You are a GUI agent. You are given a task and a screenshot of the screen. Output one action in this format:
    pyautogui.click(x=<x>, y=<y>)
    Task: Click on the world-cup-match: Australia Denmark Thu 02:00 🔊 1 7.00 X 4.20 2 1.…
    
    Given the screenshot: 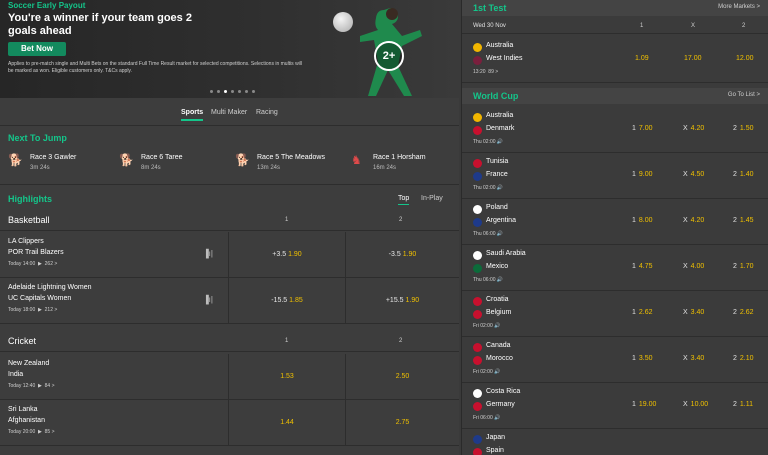 What is the action you would take?
    pyautogui.click(x=615, y=130)
    